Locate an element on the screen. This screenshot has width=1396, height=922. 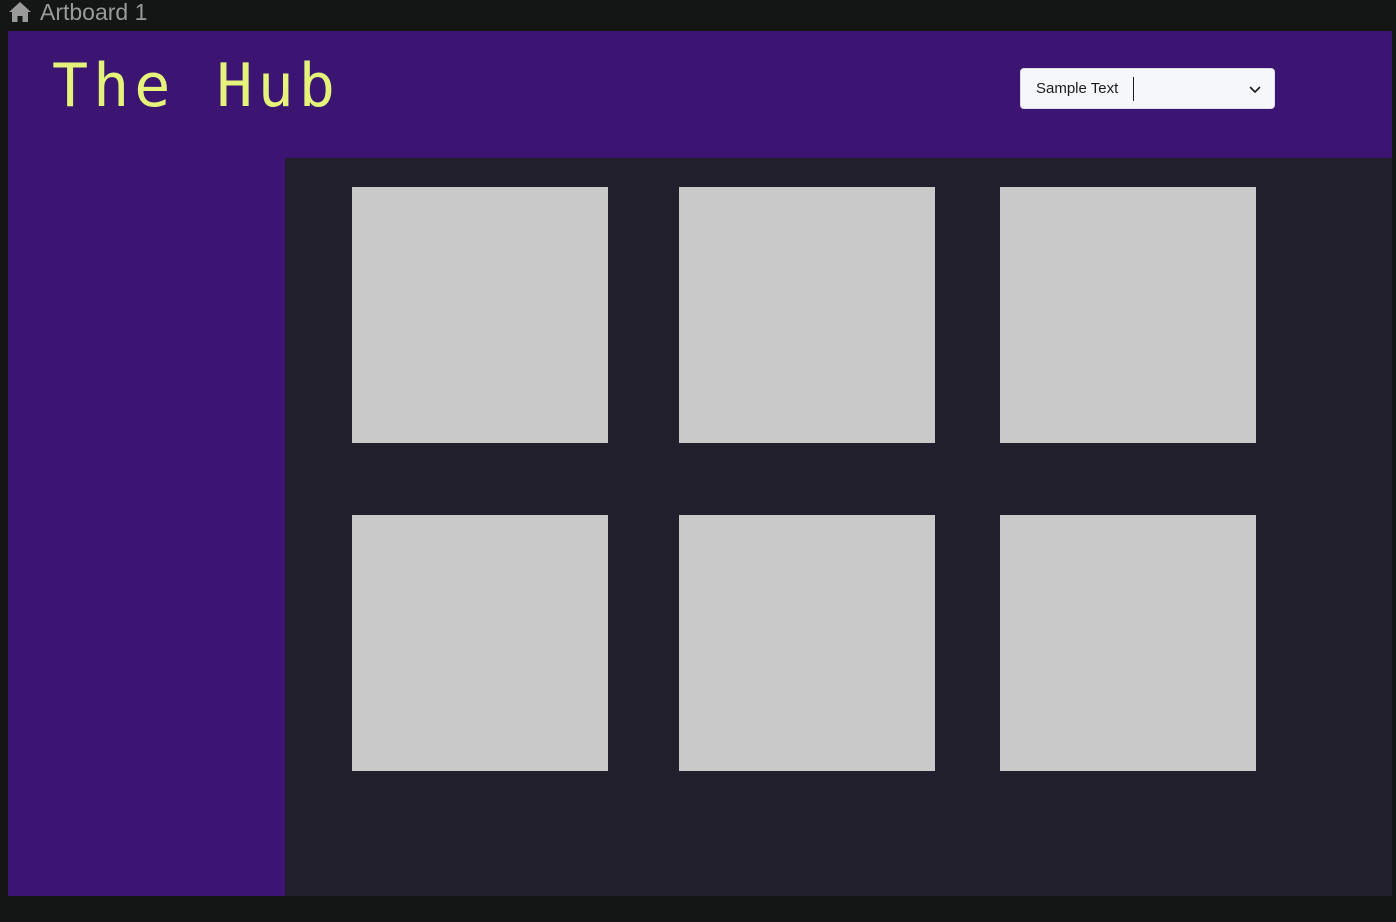
text-cursor is located at coordinates (1134, 88).